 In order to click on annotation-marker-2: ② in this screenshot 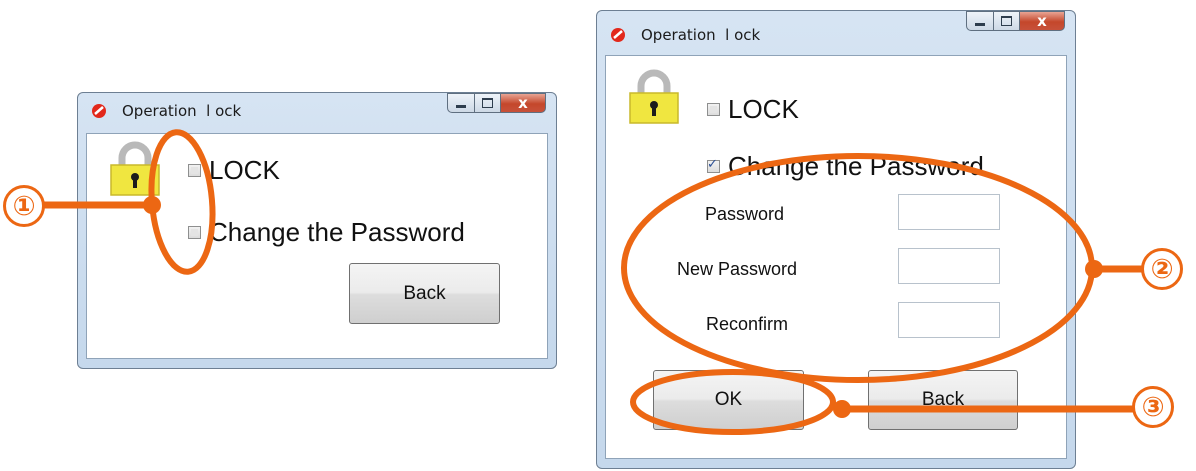, I will do `click(1162, 269)`.